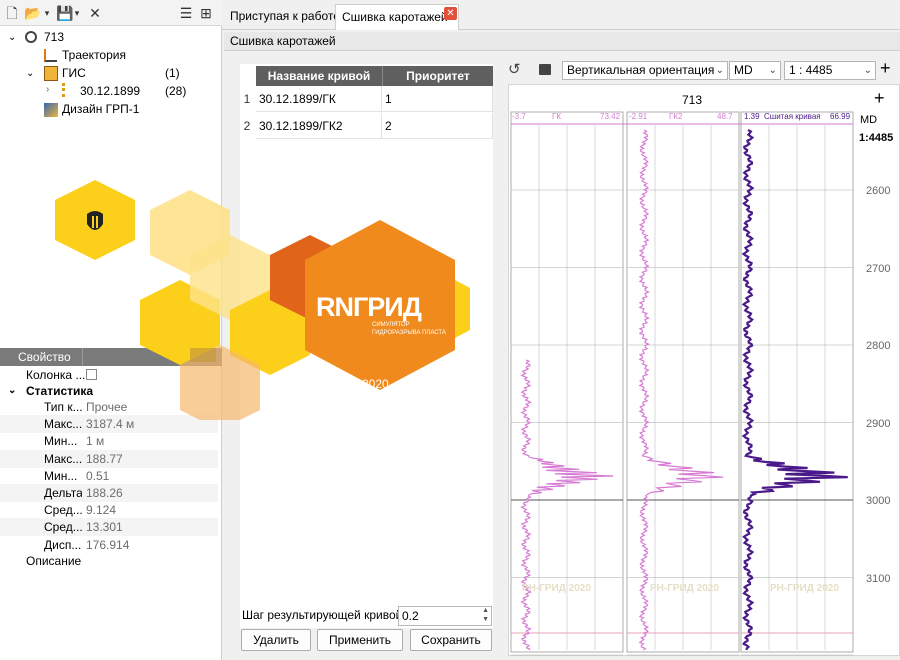  Describe the element at coordinates (409, 333) in the screenshot. I see `product-subtitle: ГИДРОРАЗРЫВА ПЛАСТА` at that location.